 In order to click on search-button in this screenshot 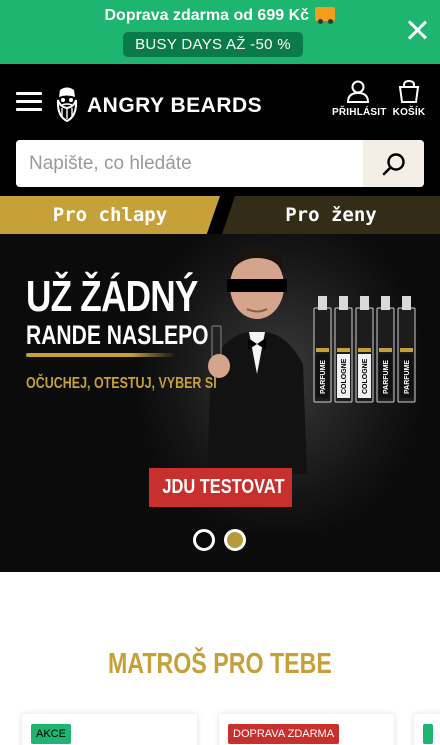, I will do `click(393, 163)`.